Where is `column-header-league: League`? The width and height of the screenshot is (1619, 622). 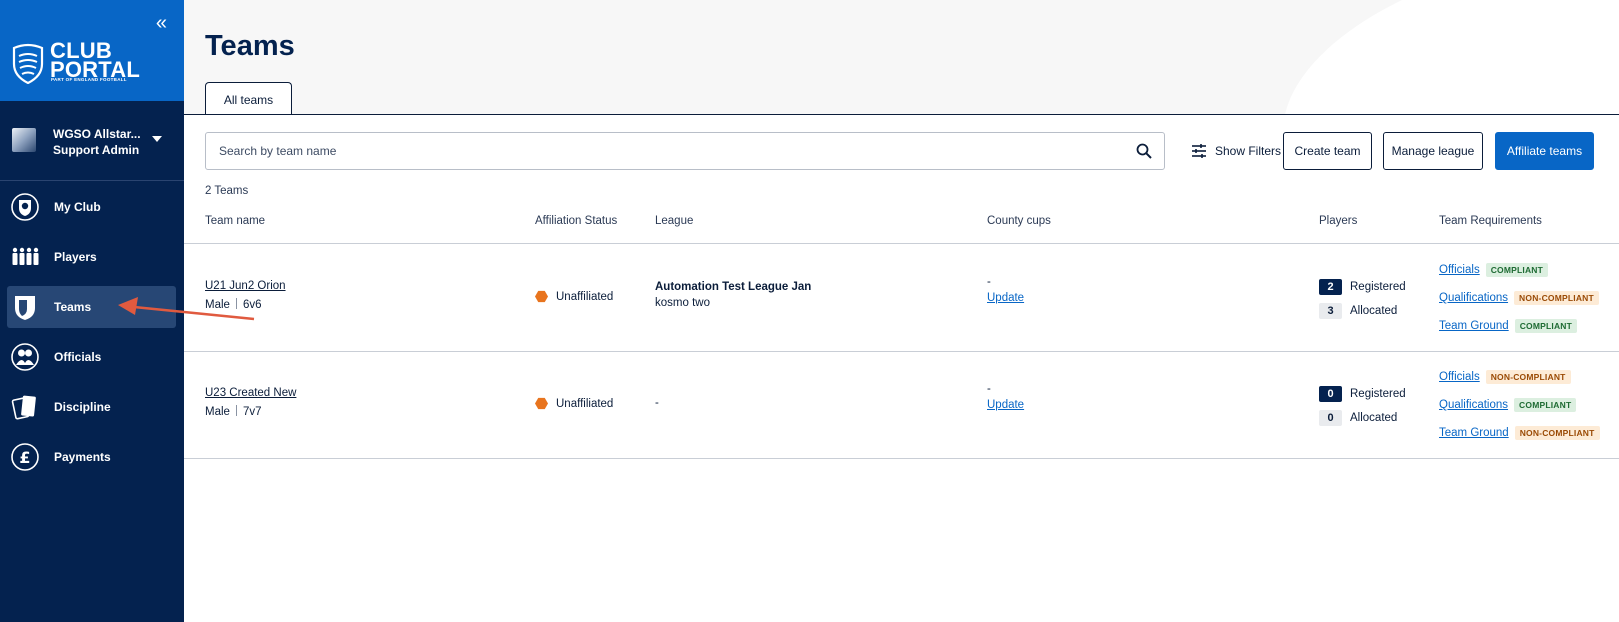 column-header-league: League is located at coordinates (674, 221).